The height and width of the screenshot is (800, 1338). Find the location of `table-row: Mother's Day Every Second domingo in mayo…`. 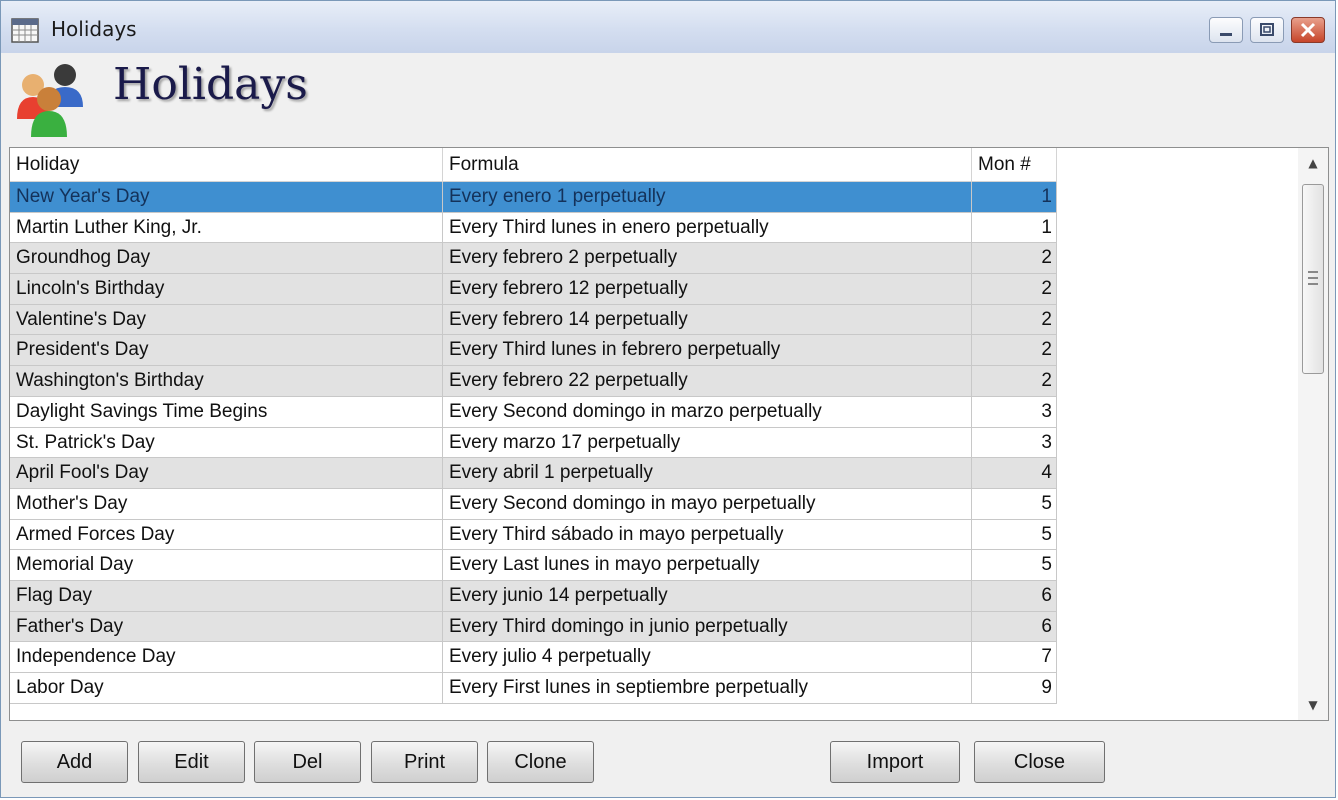

table-row: Mother's Day Every Second domingo in mayo… is located at coordinates (533, 504).